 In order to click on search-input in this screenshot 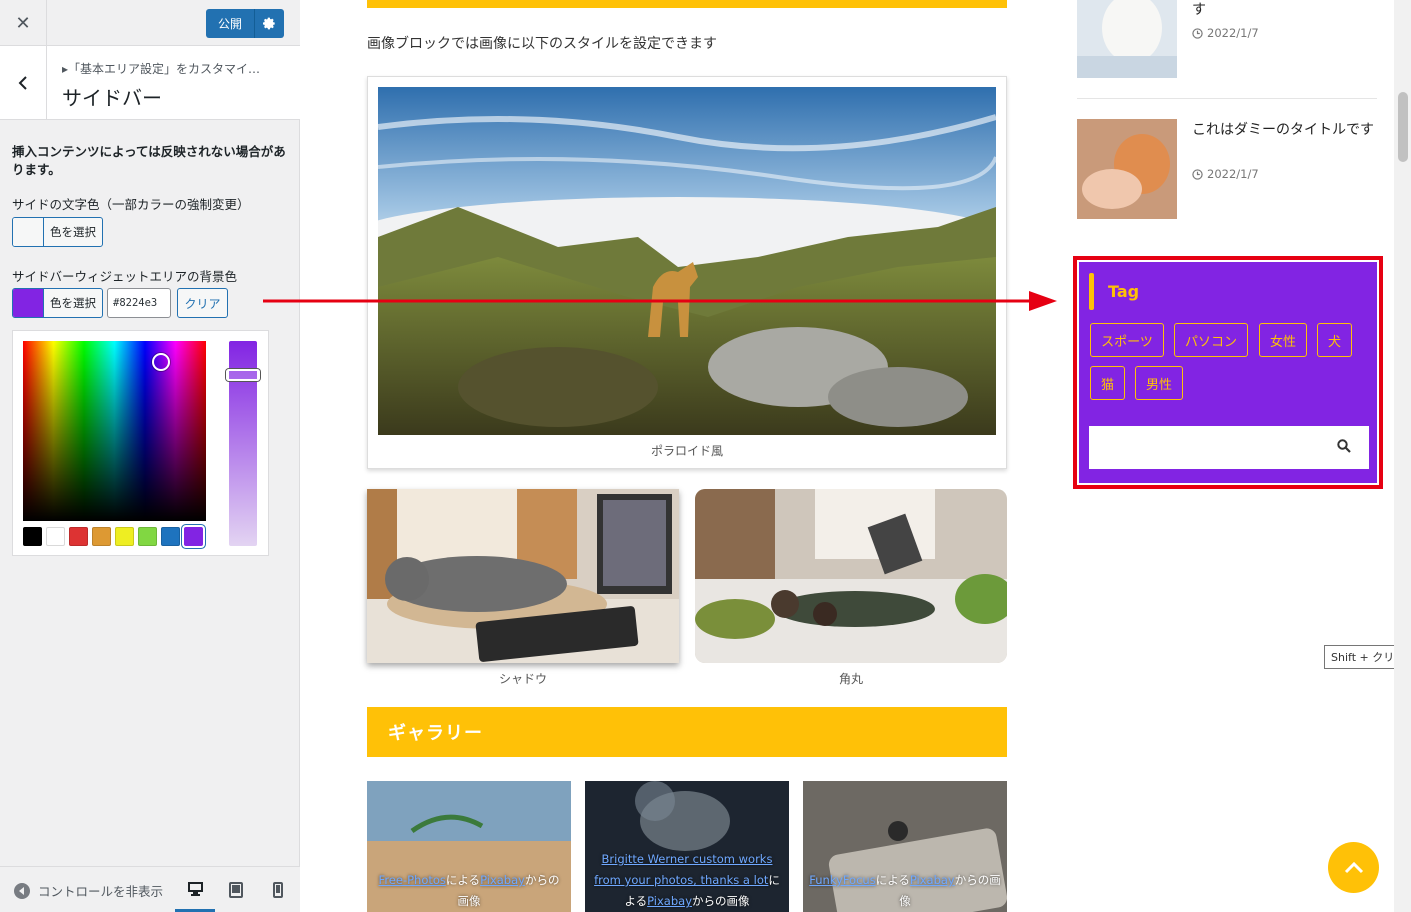, I will do `click(1229, 447)`.